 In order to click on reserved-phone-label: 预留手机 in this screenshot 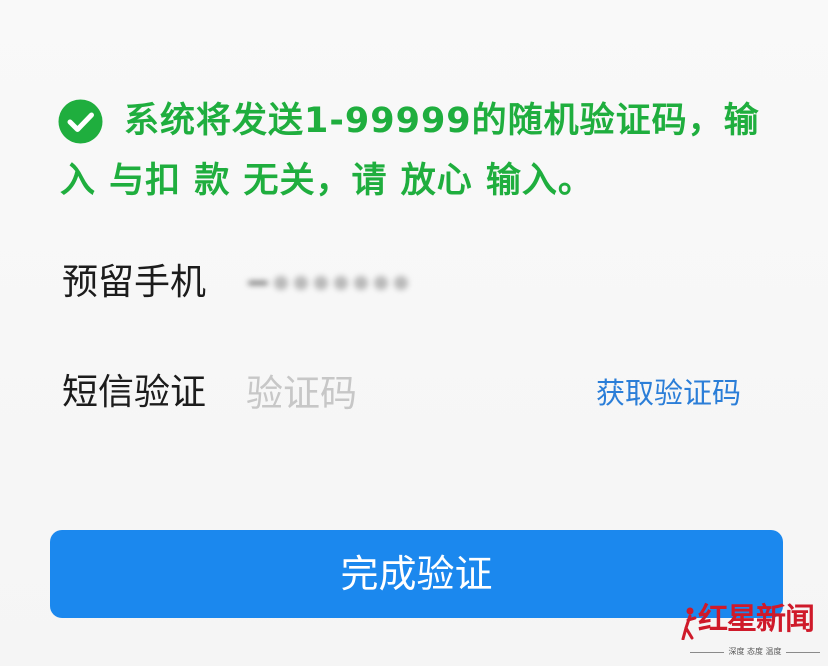, I will do `click(134, 282)`.